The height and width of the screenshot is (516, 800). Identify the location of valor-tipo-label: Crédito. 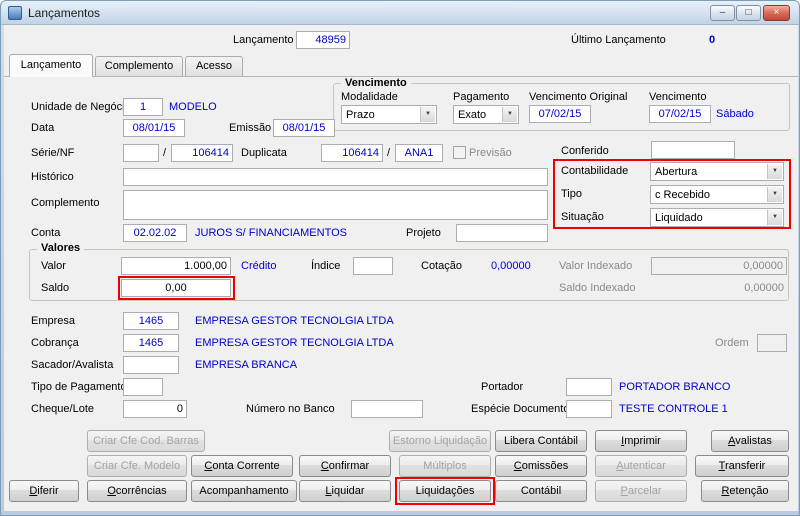
(259, 266).